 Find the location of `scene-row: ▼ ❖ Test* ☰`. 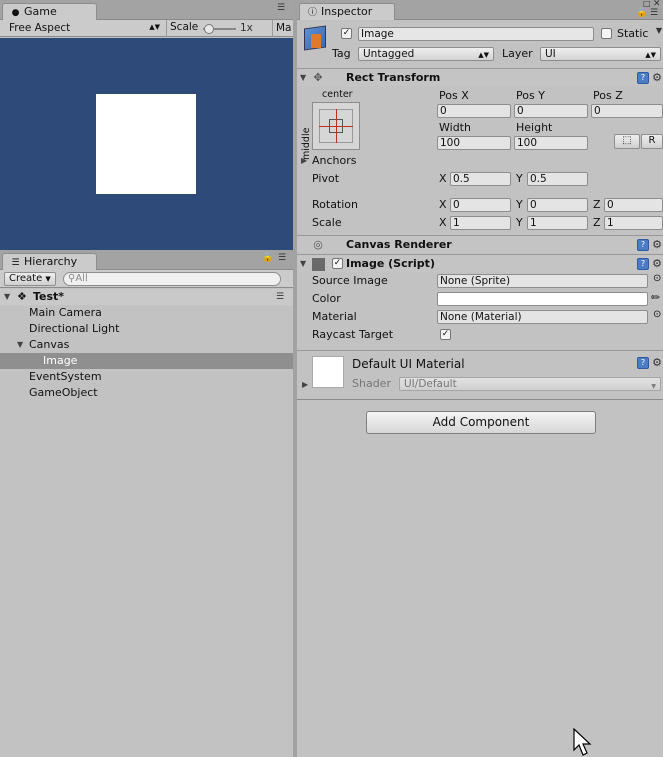

scene-row: ▼ ❖ Test* ☰ is located at coordinates (146, 297).